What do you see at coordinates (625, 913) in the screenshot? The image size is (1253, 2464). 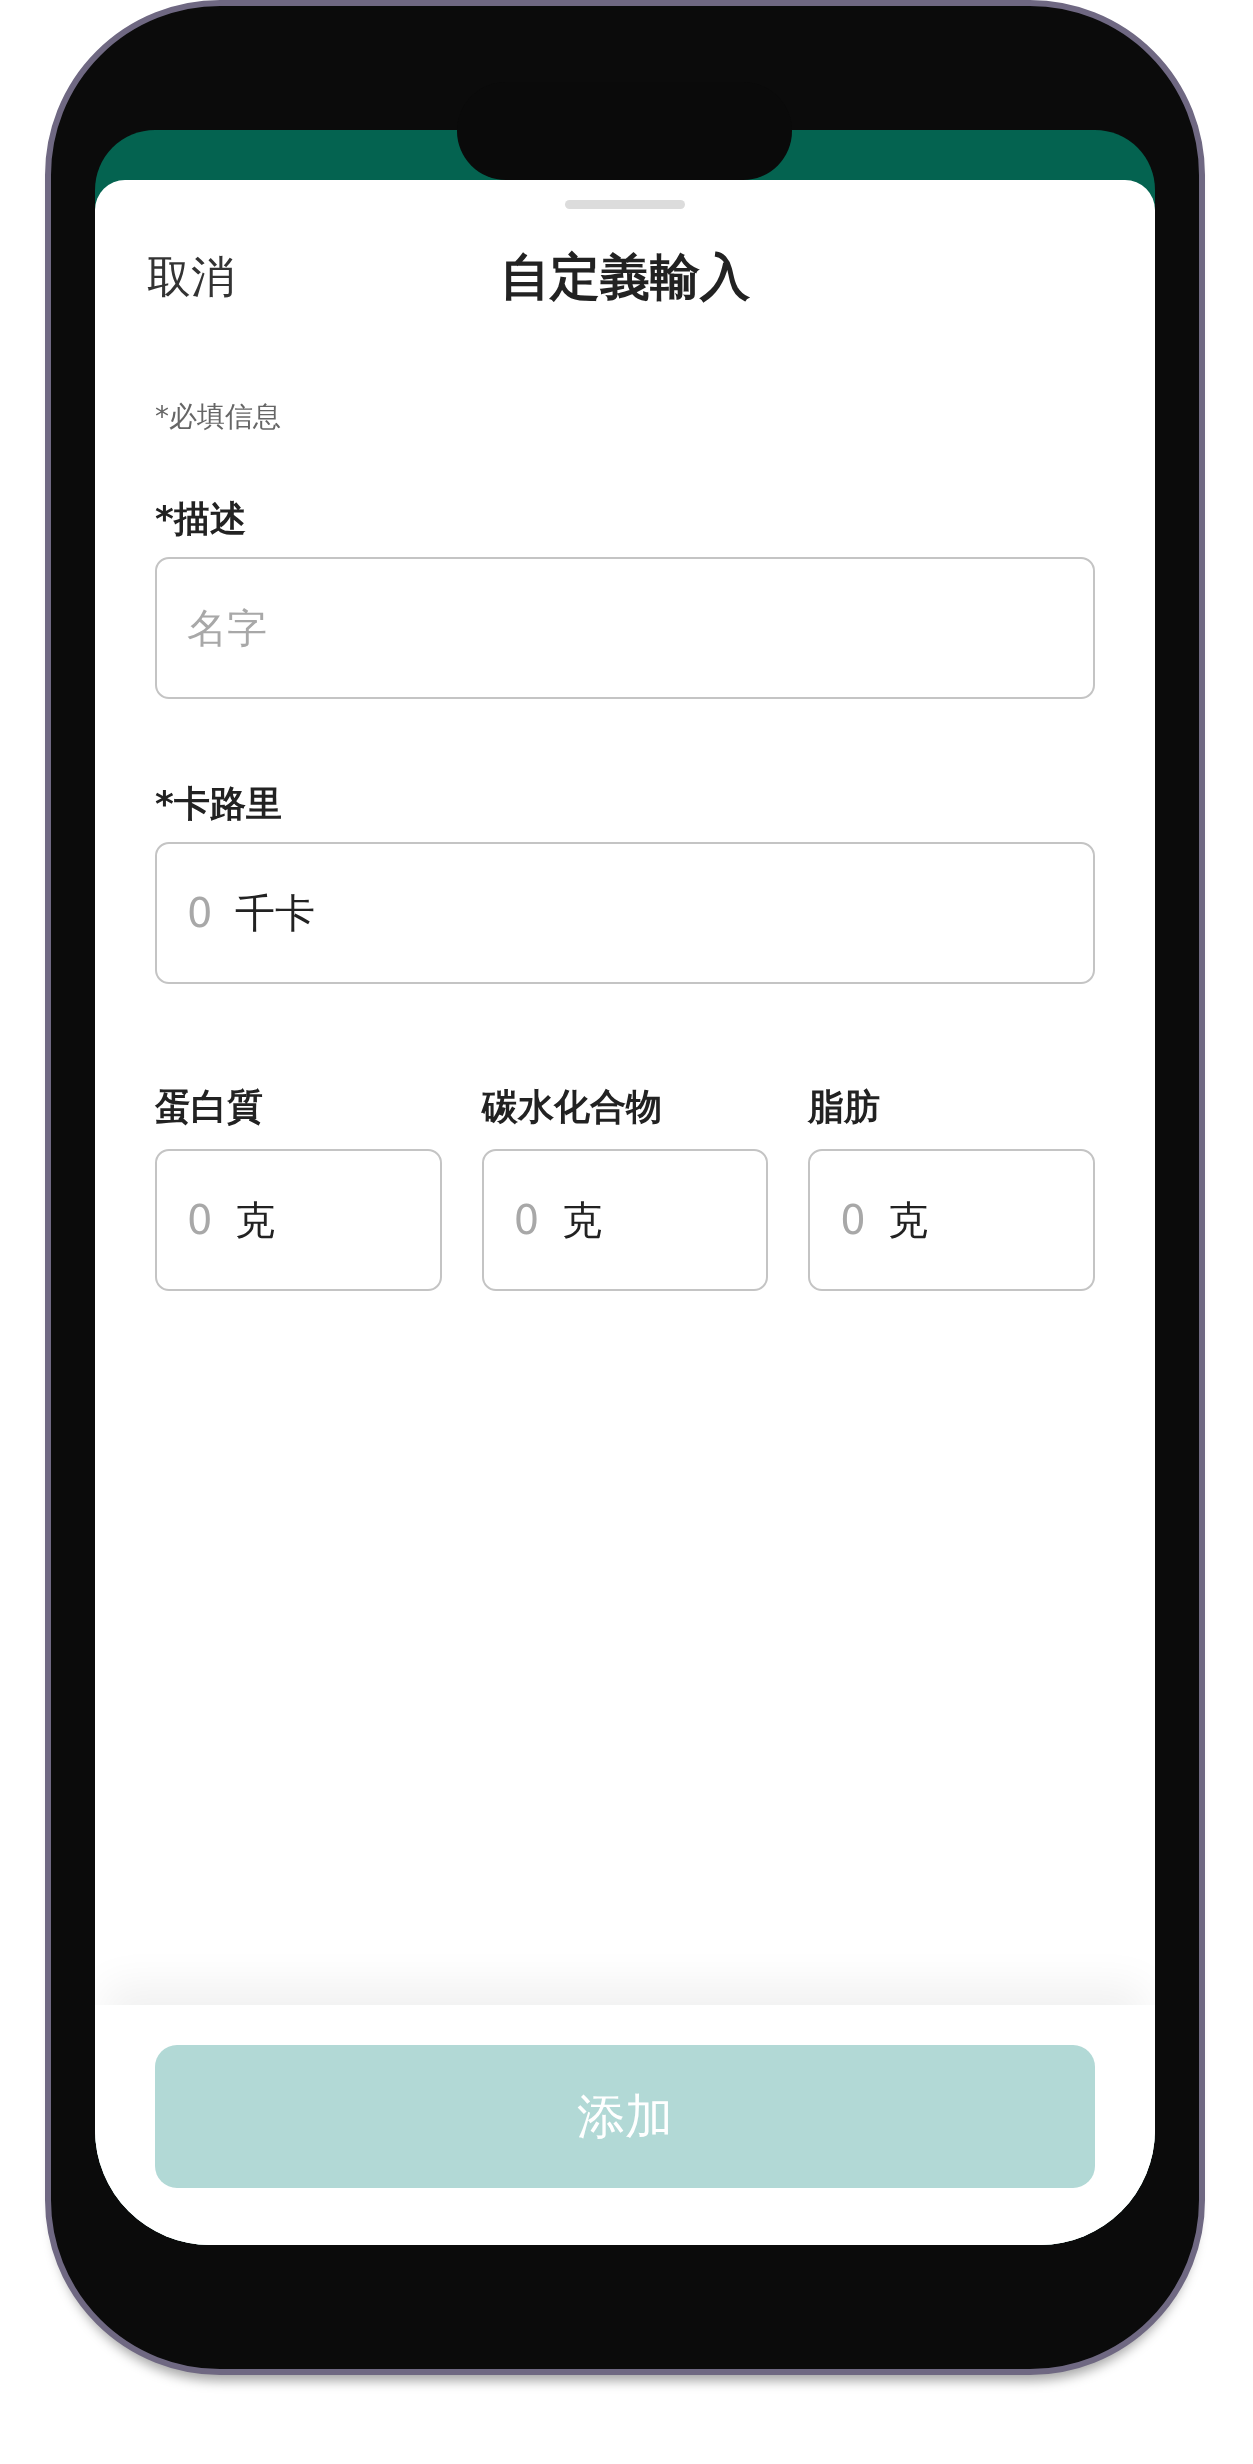 I see `input-field: 0 千卡` at bounding box center [625, 913].